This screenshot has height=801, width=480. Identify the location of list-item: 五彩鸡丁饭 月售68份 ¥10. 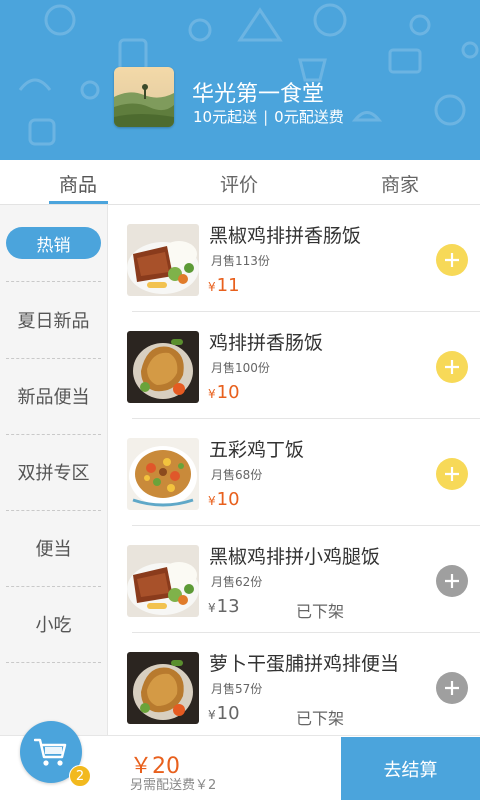
(294, 472).